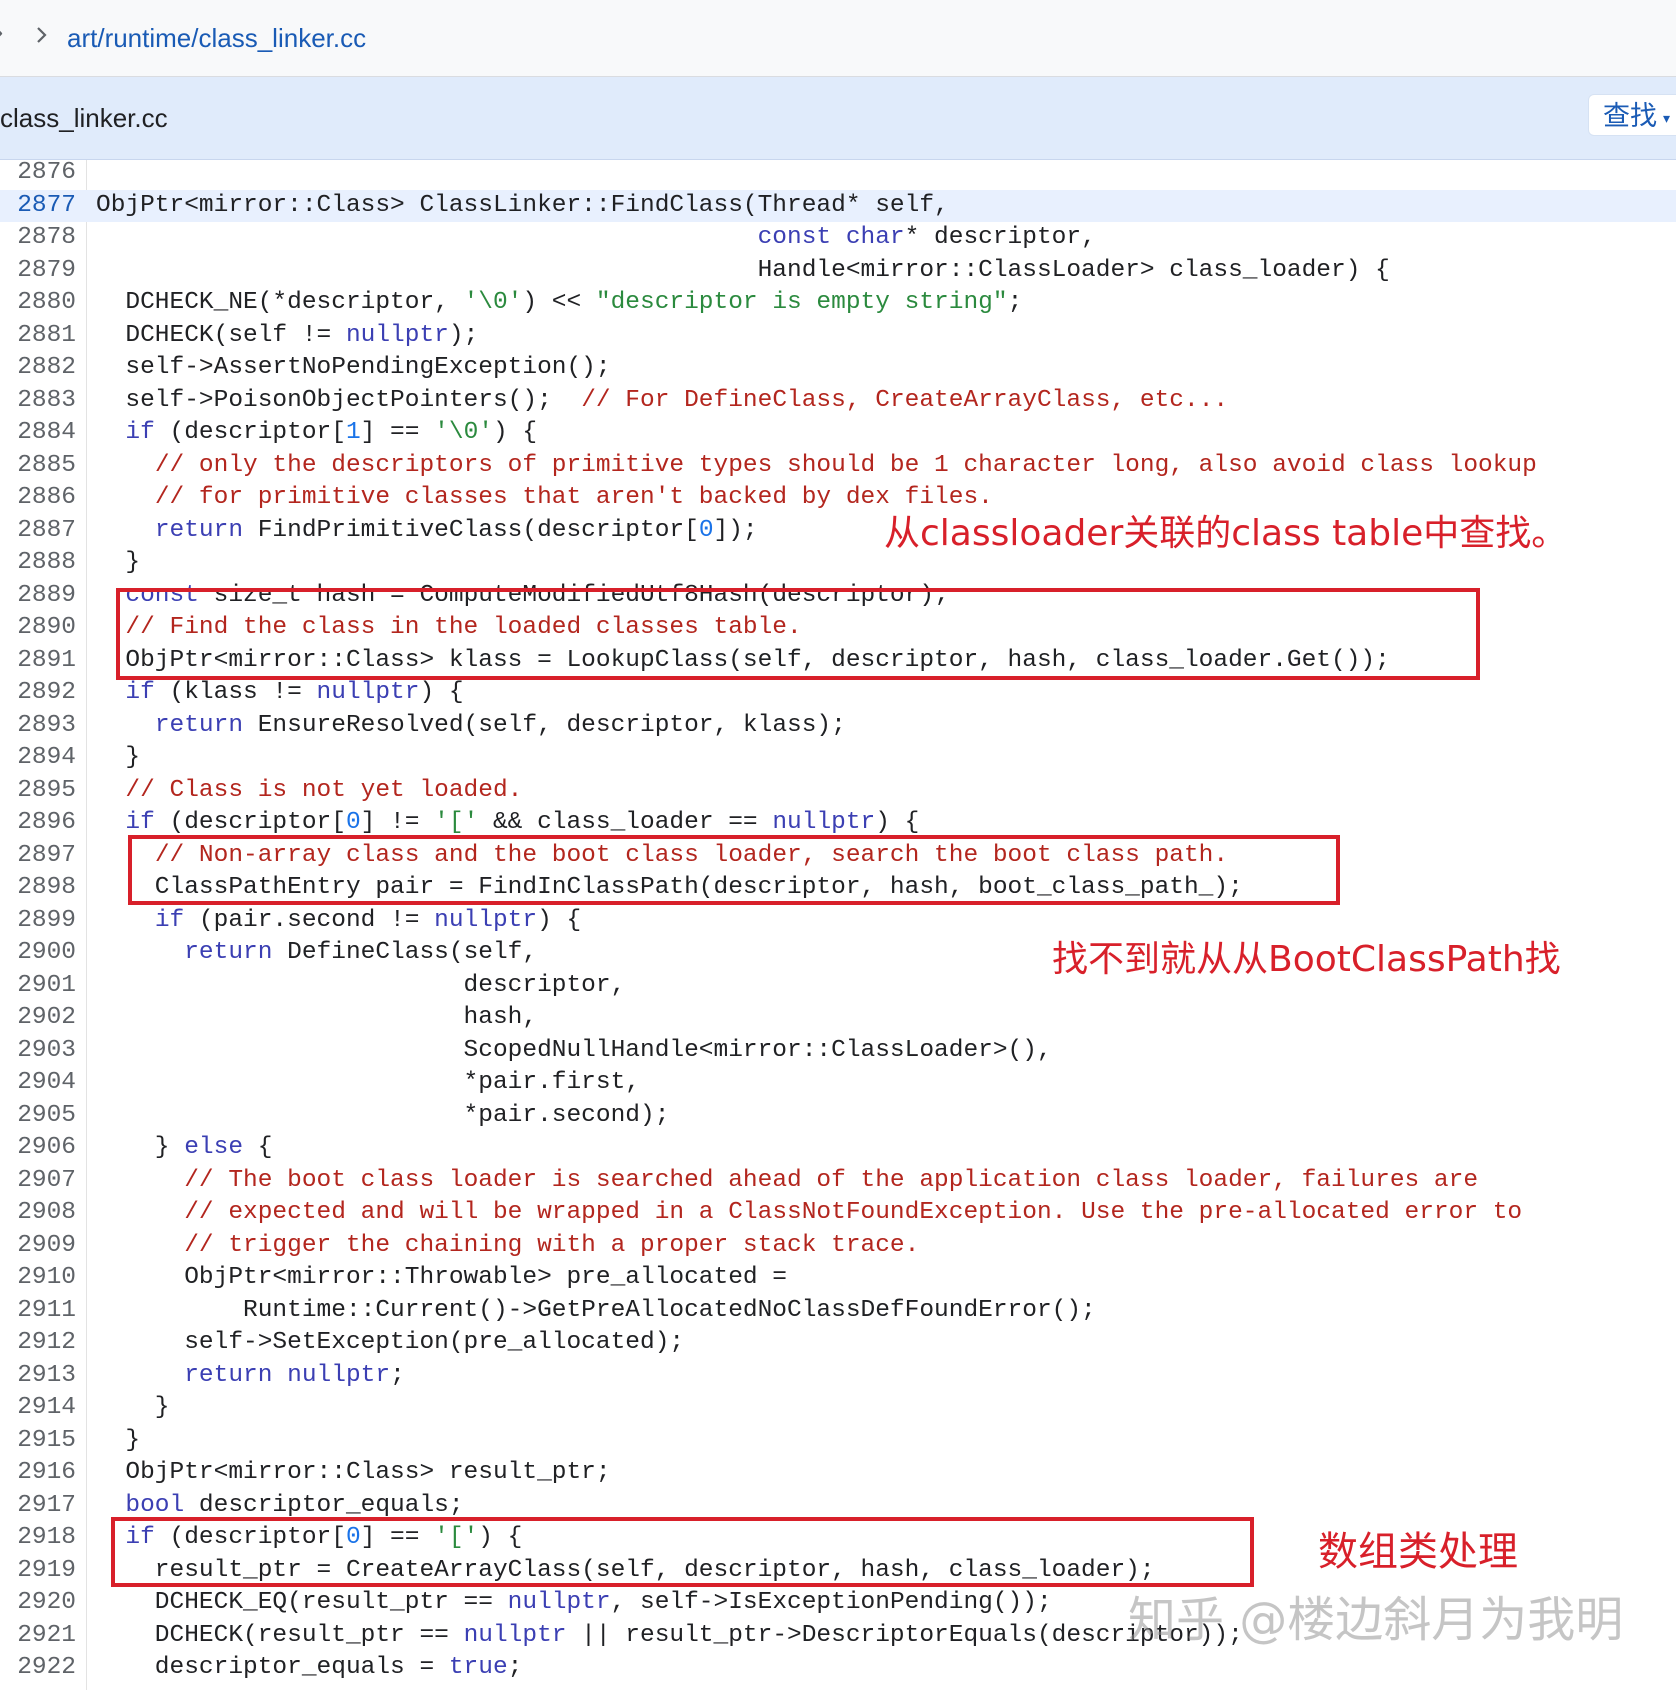  What do you see at coordinates (338, 400) in the screenshot?
I see `code-token: self->PoisonObjectPointers();` at bounding box center [338, 400].